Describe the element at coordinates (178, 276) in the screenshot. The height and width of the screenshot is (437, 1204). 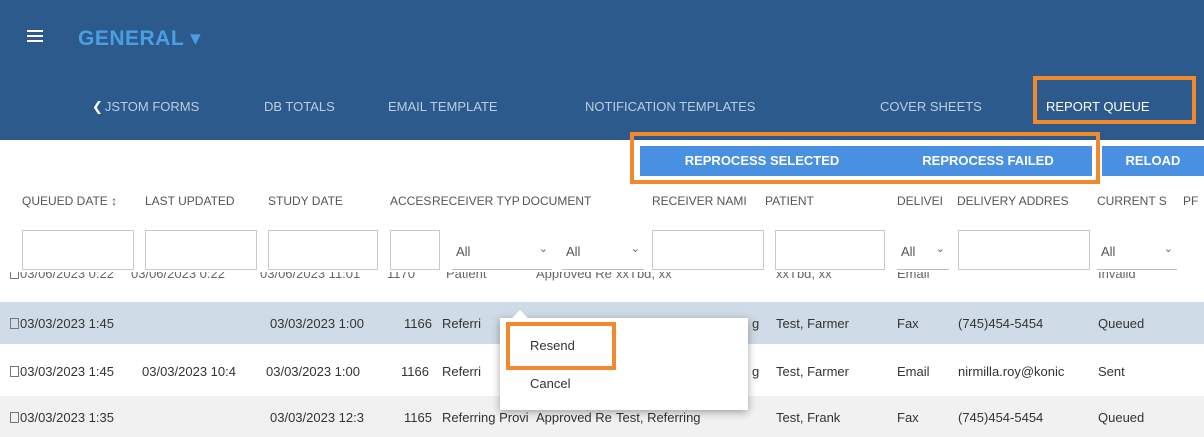
I see `last-updated-cell: 03/06/2023 0:22` at that location.